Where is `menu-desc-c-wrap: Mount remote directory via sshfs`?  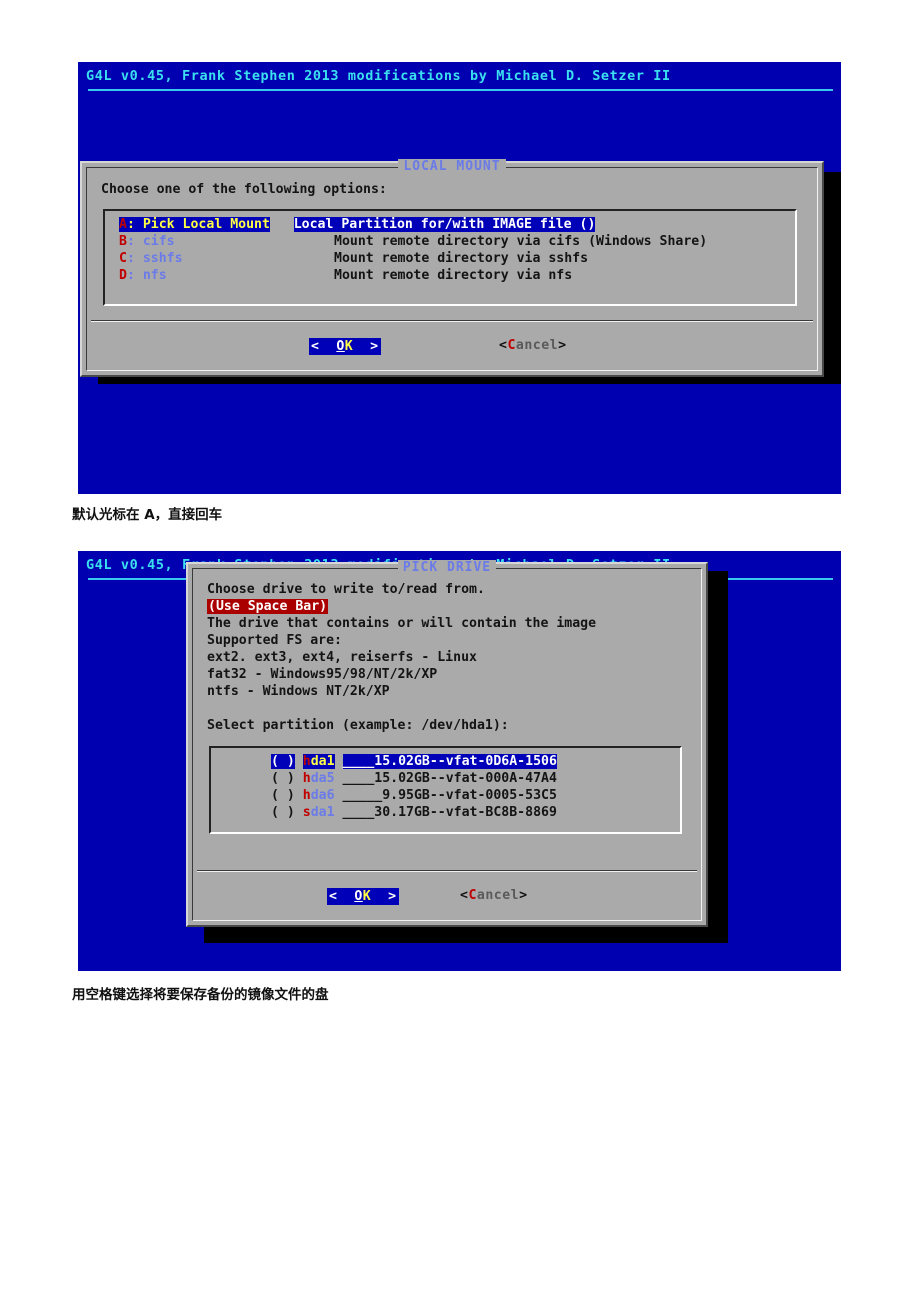 menu-desc-c-wrap: Mount remote directory via sshfs is located at coordinates (461, 258).